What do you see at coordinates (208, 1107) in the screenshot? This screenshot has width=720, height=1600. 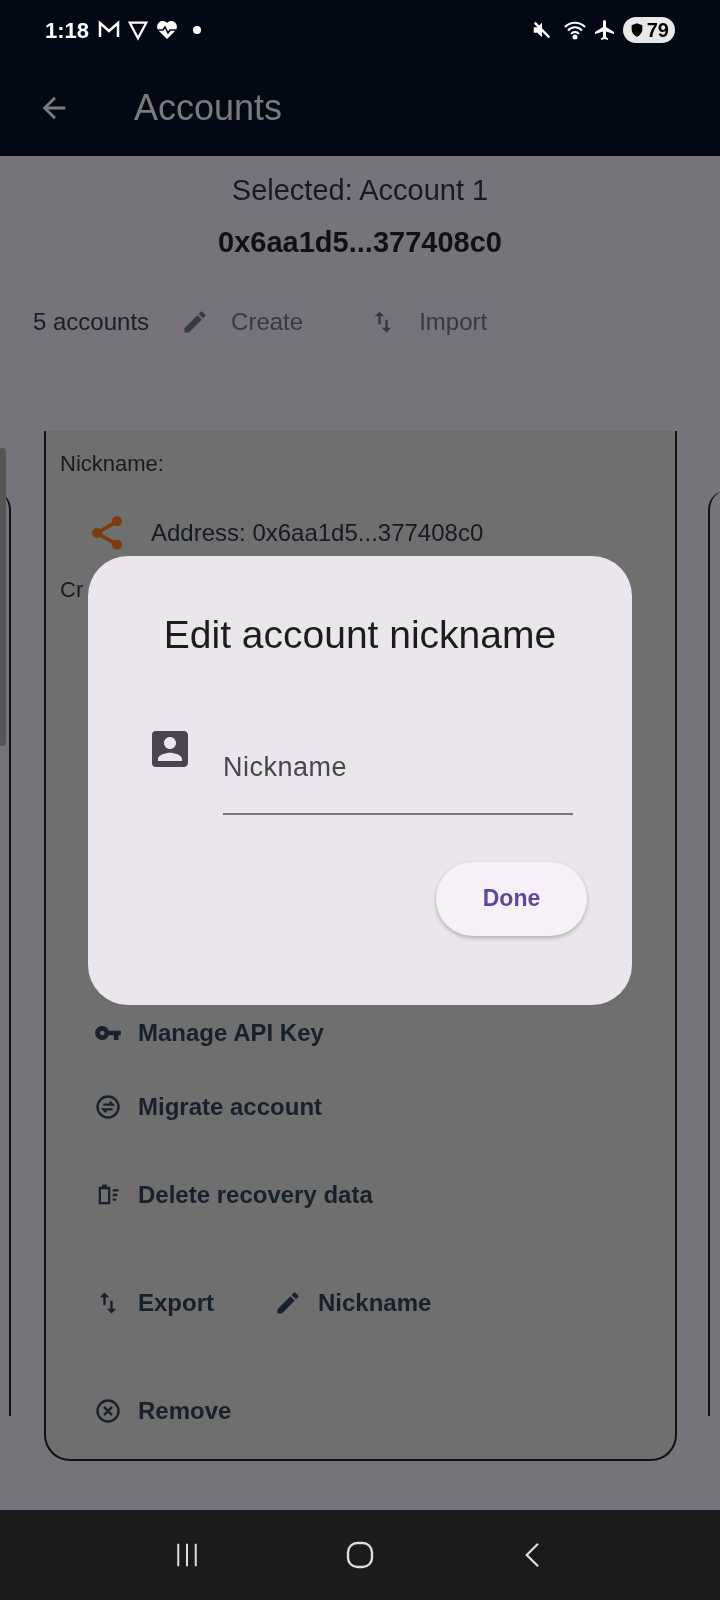 I see `card-action-button: Migrate account` at bounding box center [208, 1107].